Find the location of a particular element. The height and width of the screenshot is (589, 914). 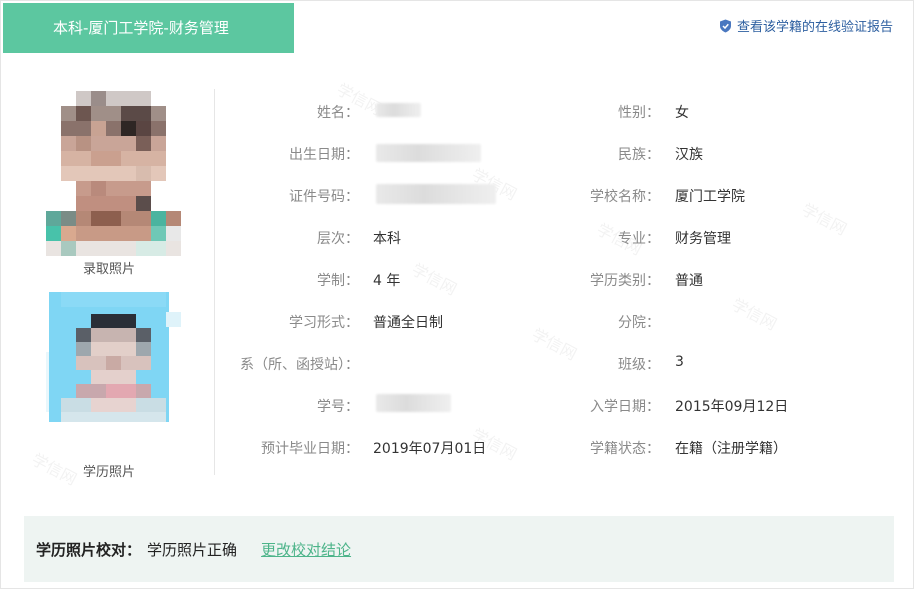

diploma-photo is located at coordinates (113, 374).